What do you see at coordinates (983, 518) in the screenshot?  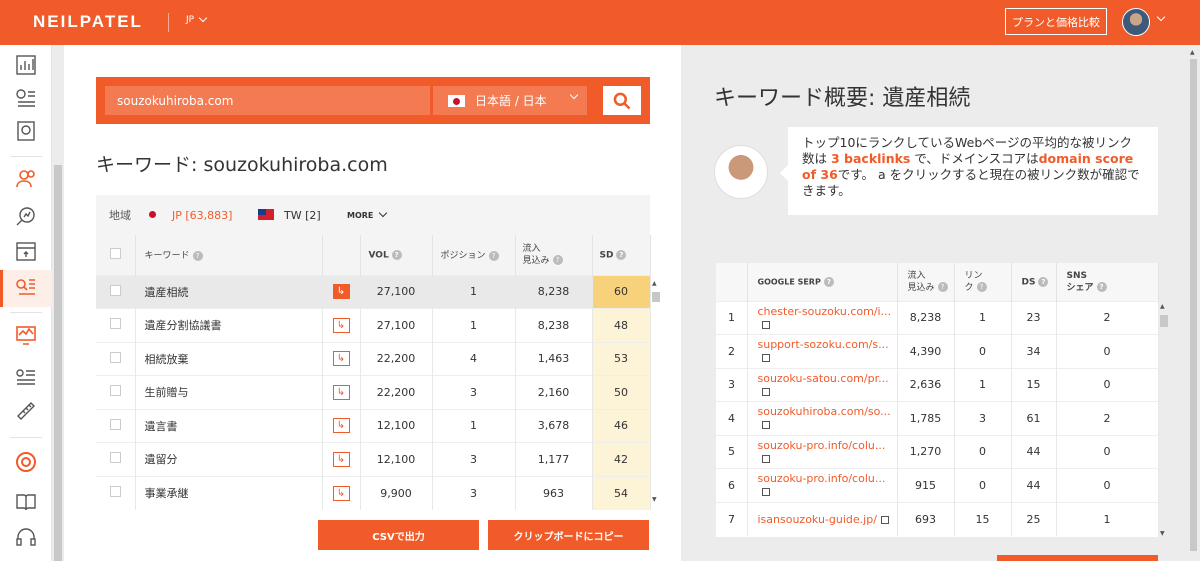 I see `links-cell: 15` at bounding box center [983, 518].